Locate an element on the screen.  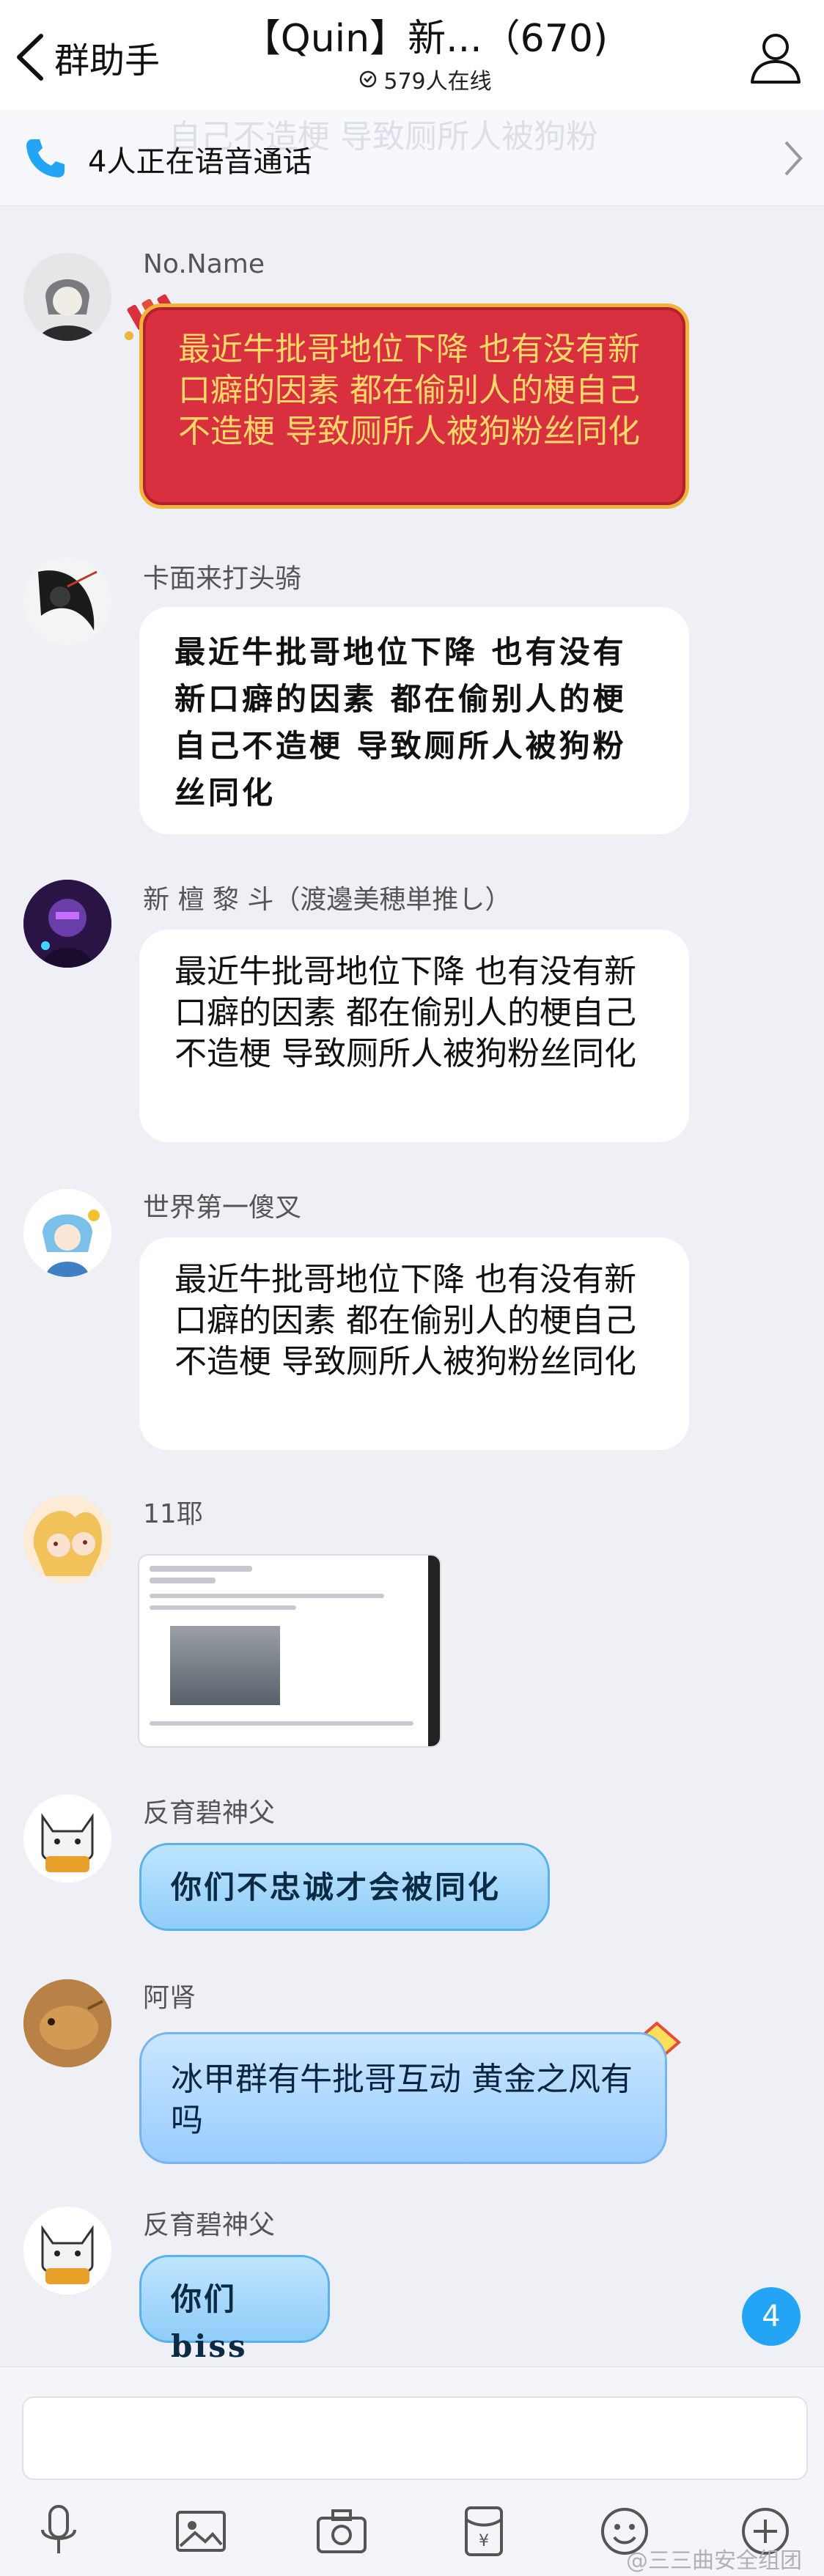
voice-call-text: 4人正在语音通话 is located at coordinates (200, 162).